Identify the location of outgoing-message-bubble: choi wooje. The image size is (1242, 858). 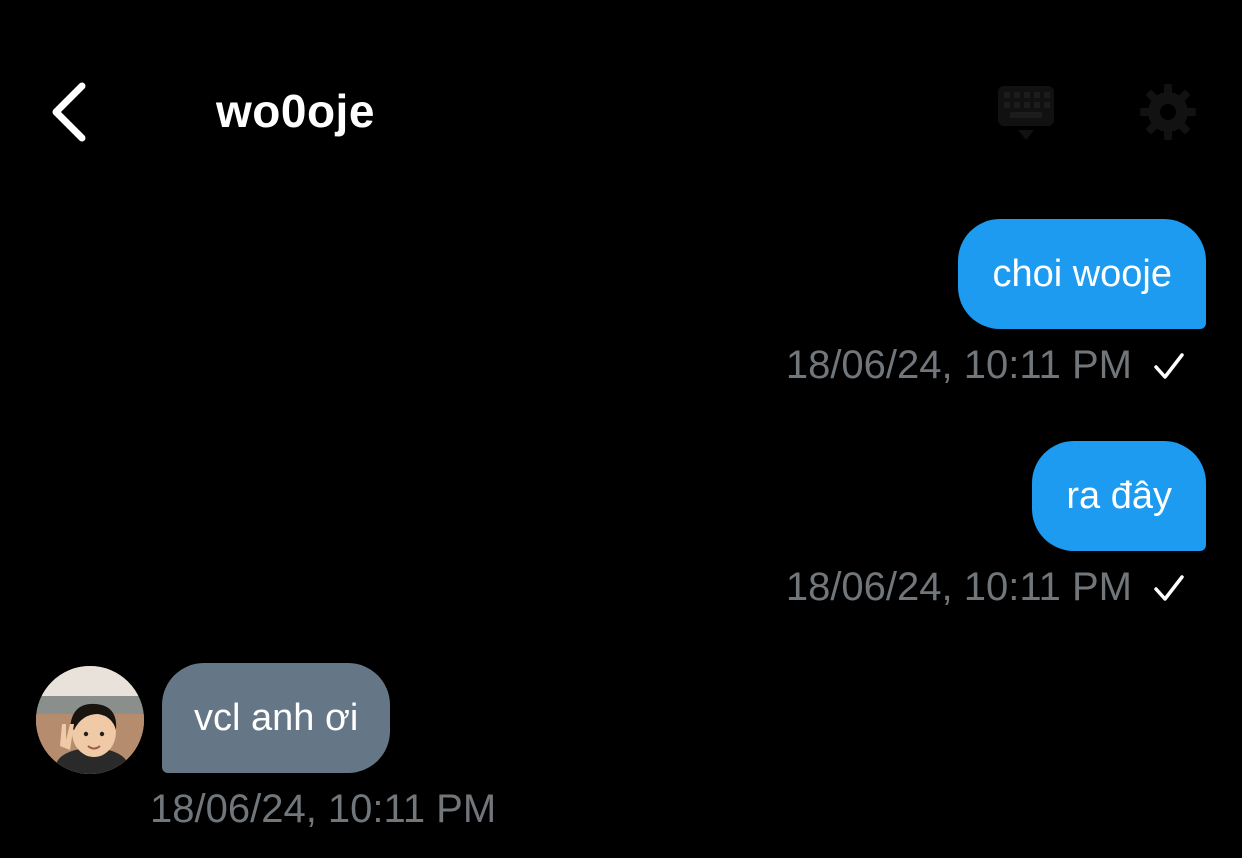
(1082, 274).